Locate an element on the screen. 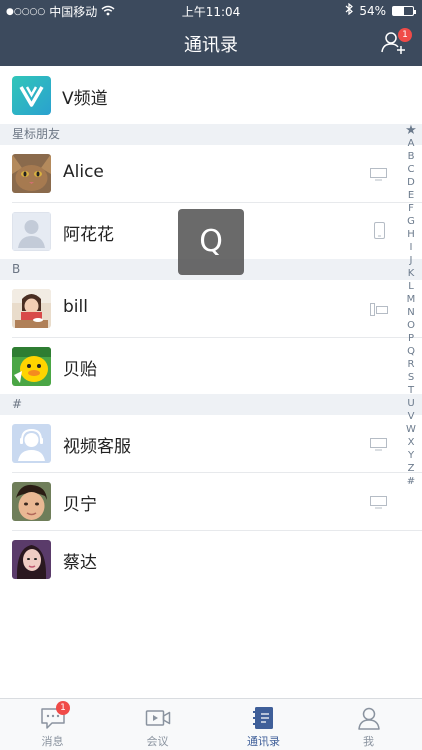 The image size is (422, 750). tab-bar: 1 消息 会议 通讯录 我 is located at coordinates (211, 724).